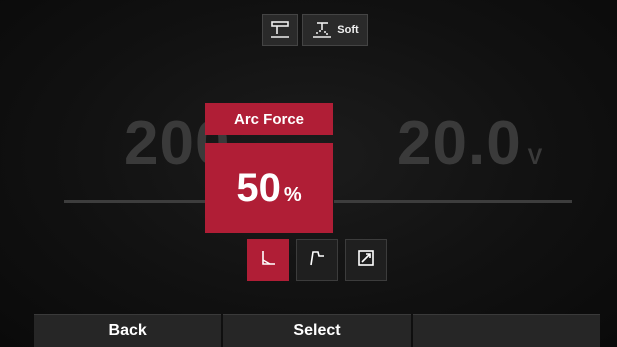 The height and width of the screenshot is (347, 617). I want to click on curve-ramp-button, so click(366, 260).